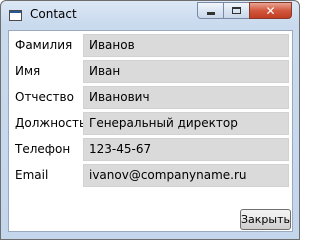 Image resolution: width=320 pixels, height=240 pixels. I want to click on phone-field: 123-45-67, so click(186, 149).